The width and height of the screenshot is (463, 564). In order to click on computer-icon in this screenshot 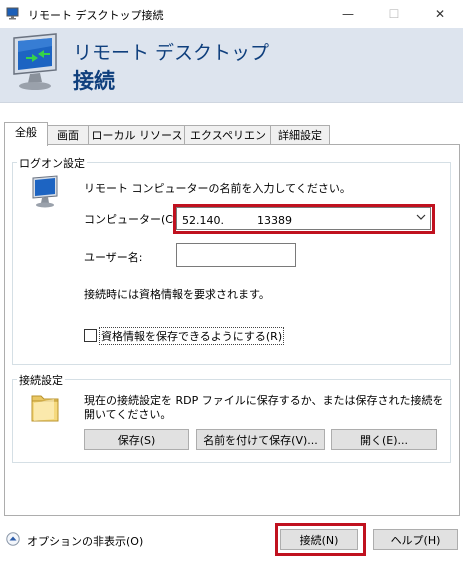, I will do `click(45, 191)`.